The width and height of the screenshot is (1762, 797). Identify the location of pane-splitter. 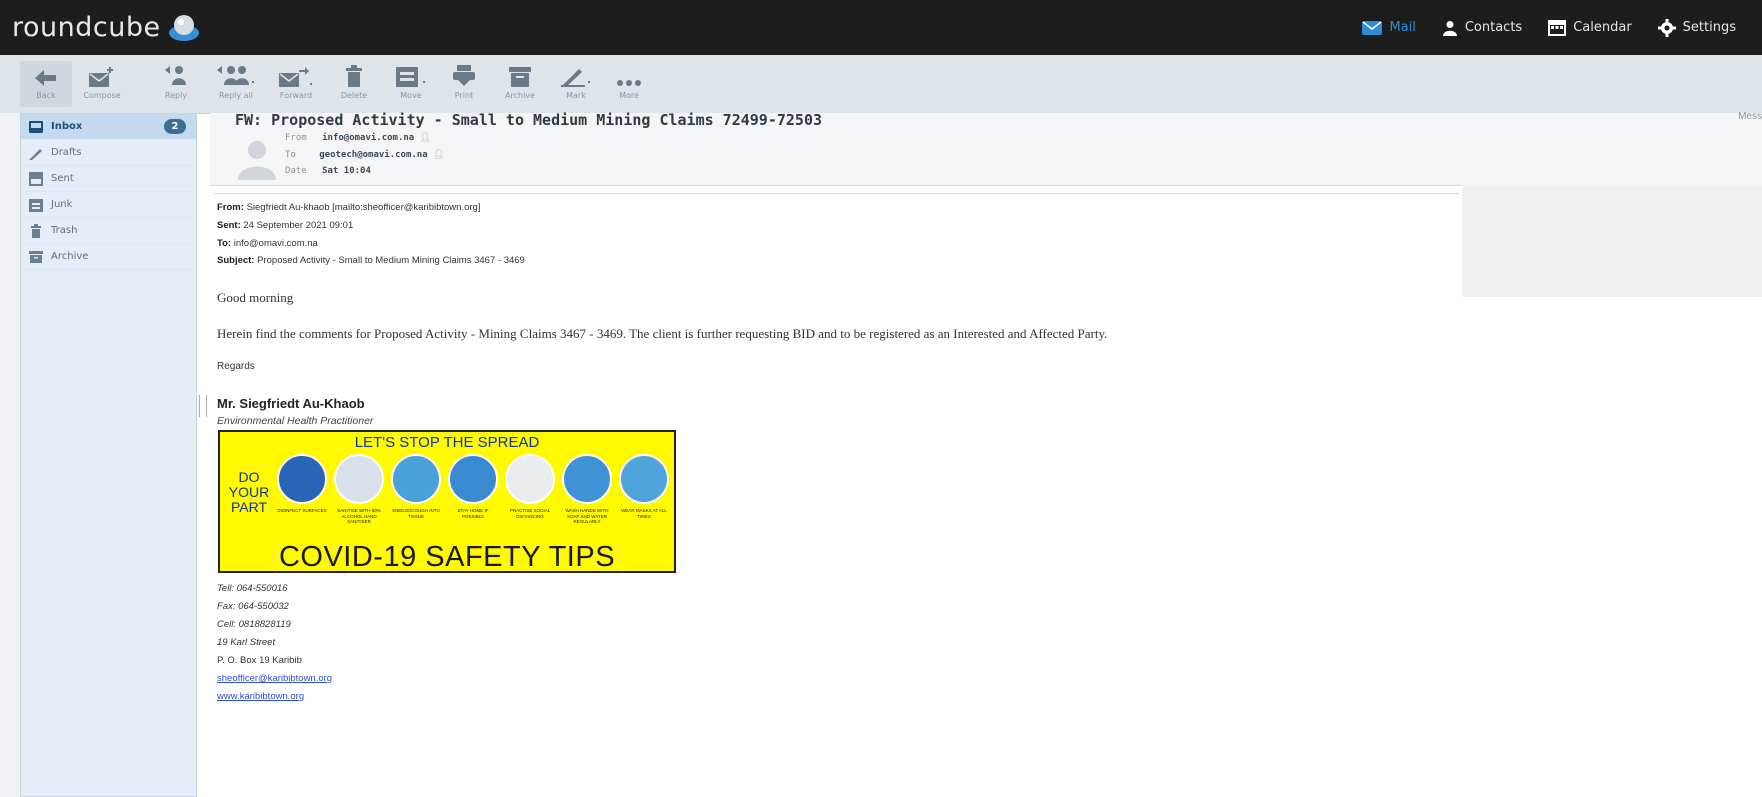
(203, 406).